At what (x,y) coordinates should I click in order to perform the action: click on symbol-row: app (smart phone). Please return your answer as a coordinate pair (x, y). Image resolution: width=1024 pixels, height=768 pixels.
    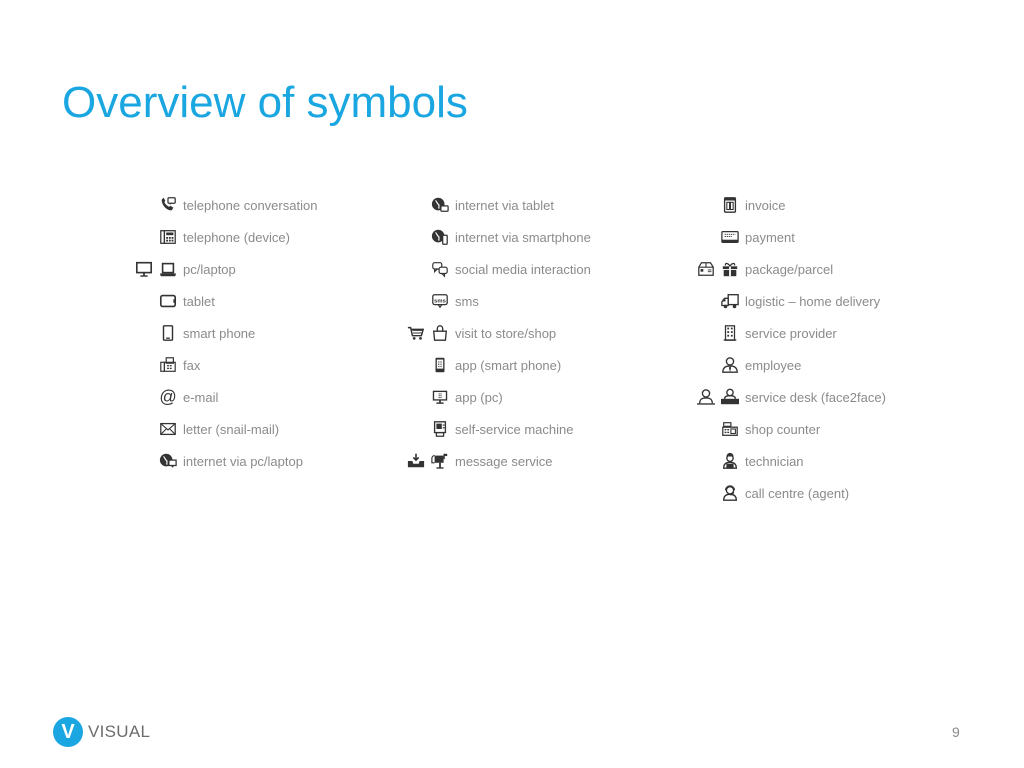
    Looking at the image, I should click on (481, 365).